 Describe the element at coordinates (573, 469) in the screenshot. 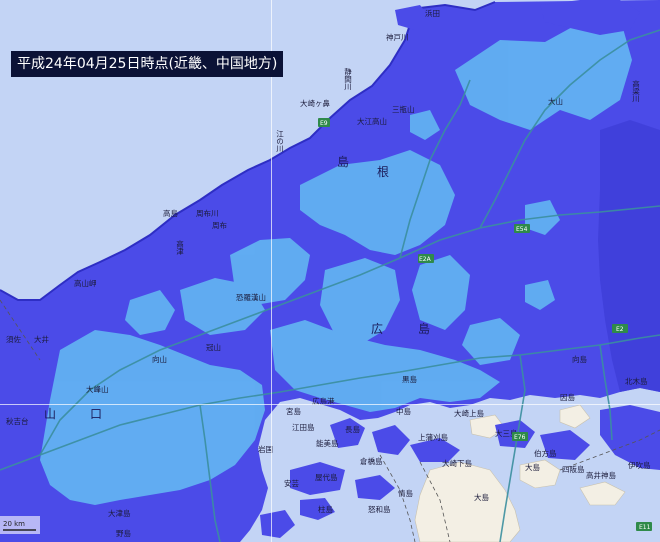

I see `place-label: 四阪島` at that location.